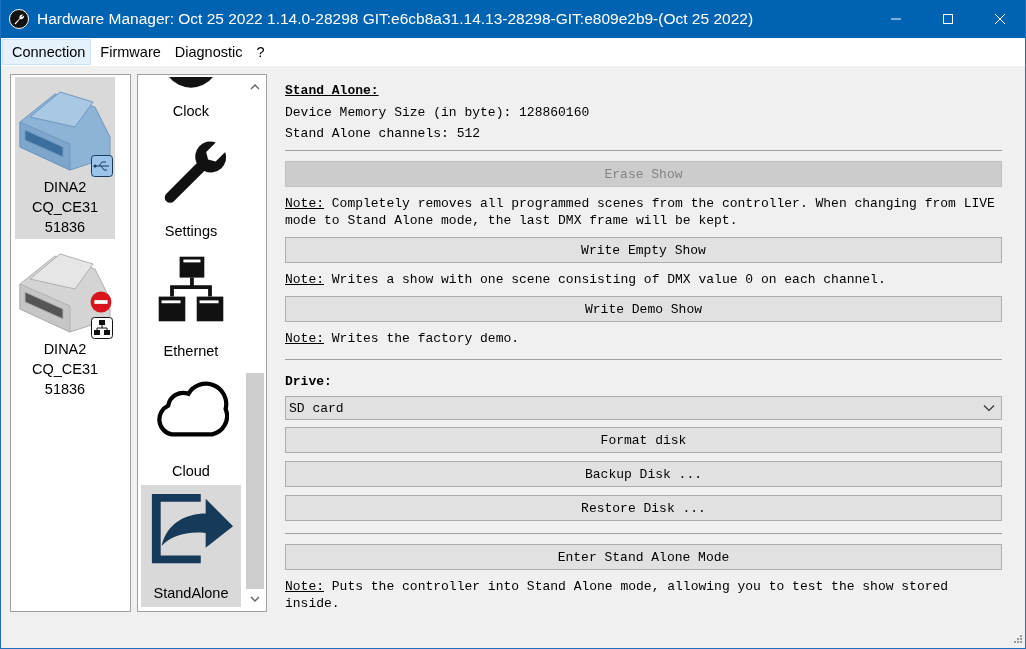 The width and height of the screenshot is (1026, 649). Describe the element at coordinates (586, 279) in the screenshot. I see `note-text: Note: Writes a show with one scene consisting of DMX value 0 on each channel.` at that location.